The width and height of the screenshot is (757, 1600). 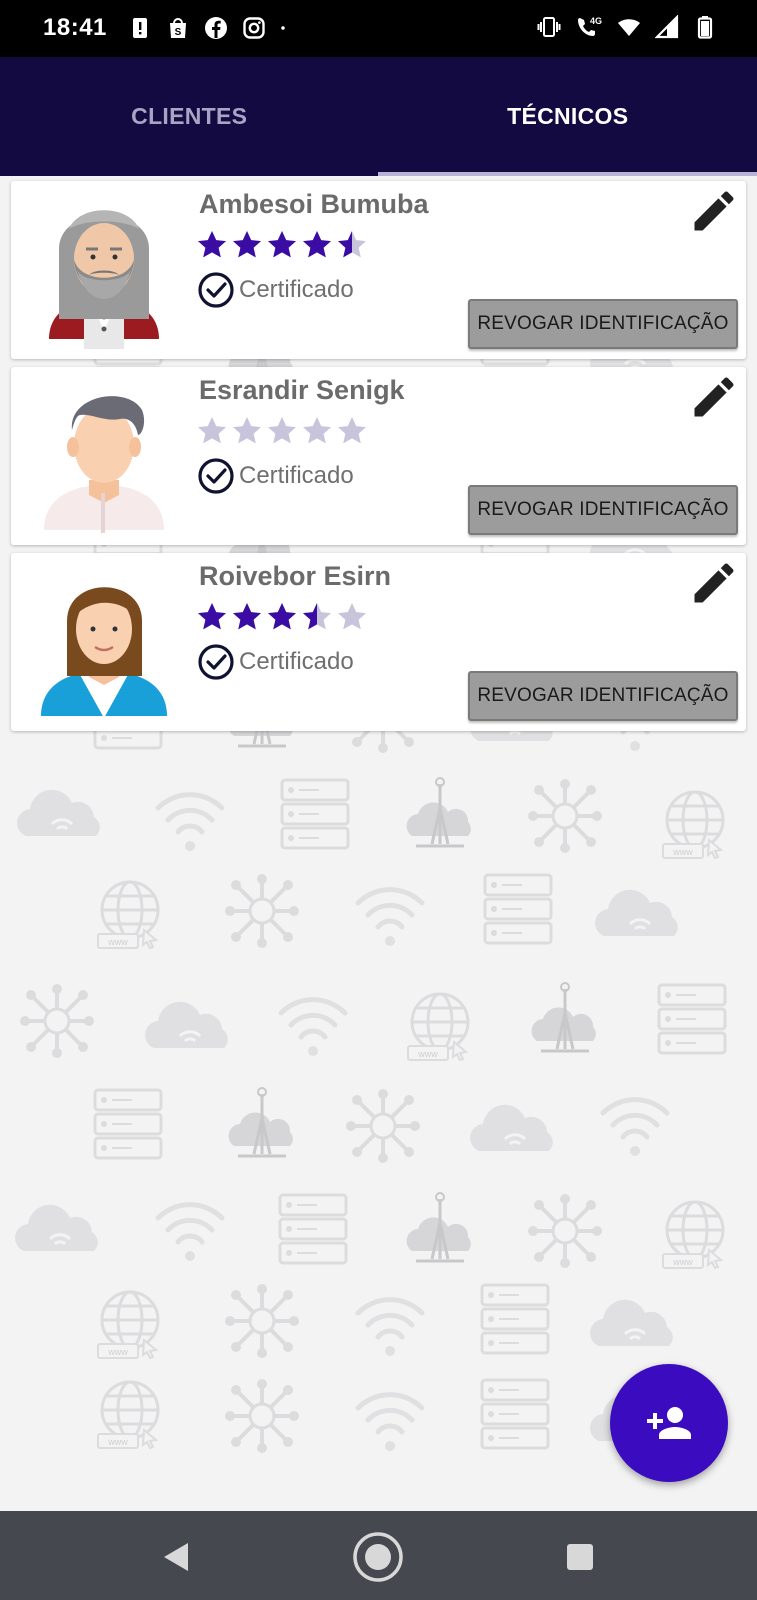 I want to click on signal-icon, so click(x=667, y=27).